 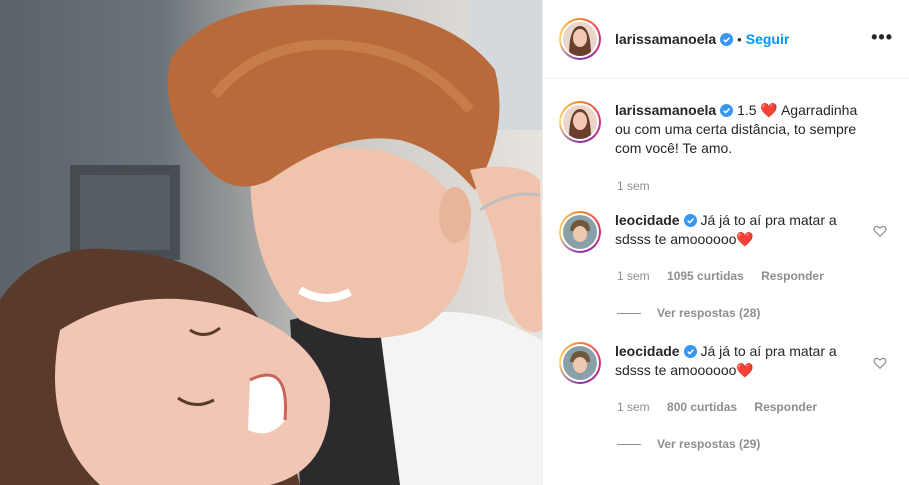 I want to click on more-options-icon: •••, so click(x=882, y=37).